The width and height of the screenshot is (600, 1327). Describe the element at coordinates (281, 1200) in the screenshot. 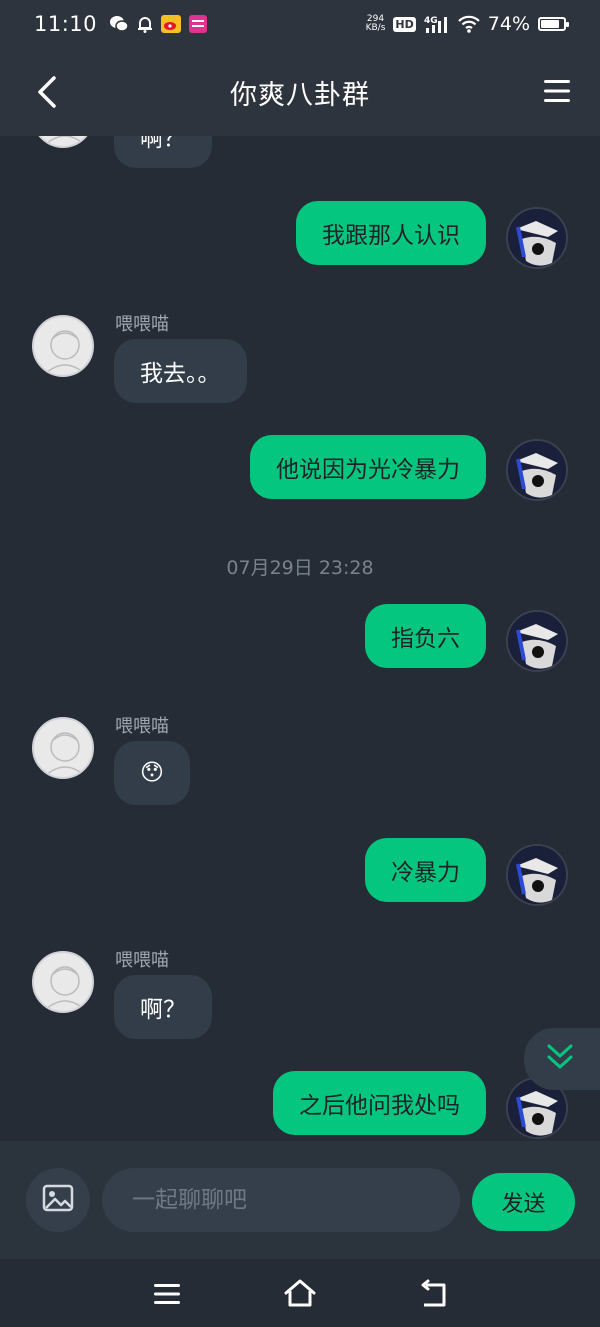

I see `message-input` at that location.